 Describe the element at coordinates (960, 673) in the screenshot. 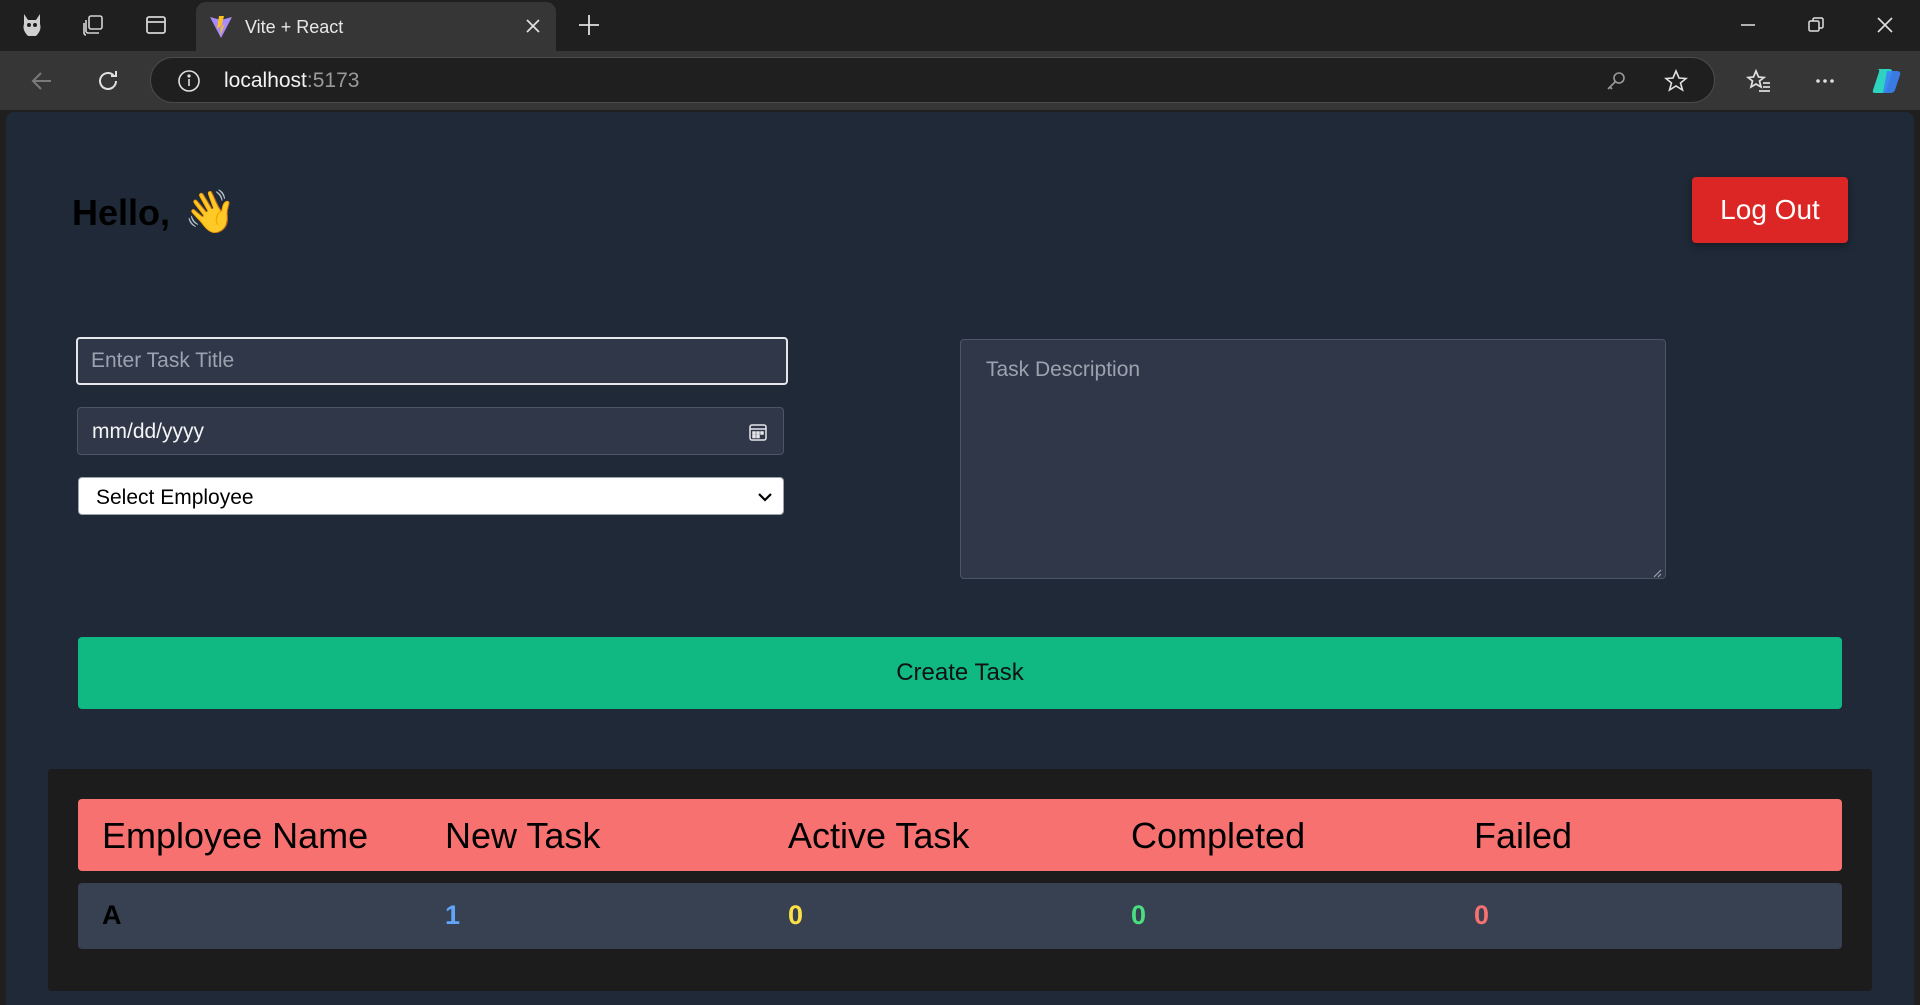

I see `create-task-button: Create Task` at that location.